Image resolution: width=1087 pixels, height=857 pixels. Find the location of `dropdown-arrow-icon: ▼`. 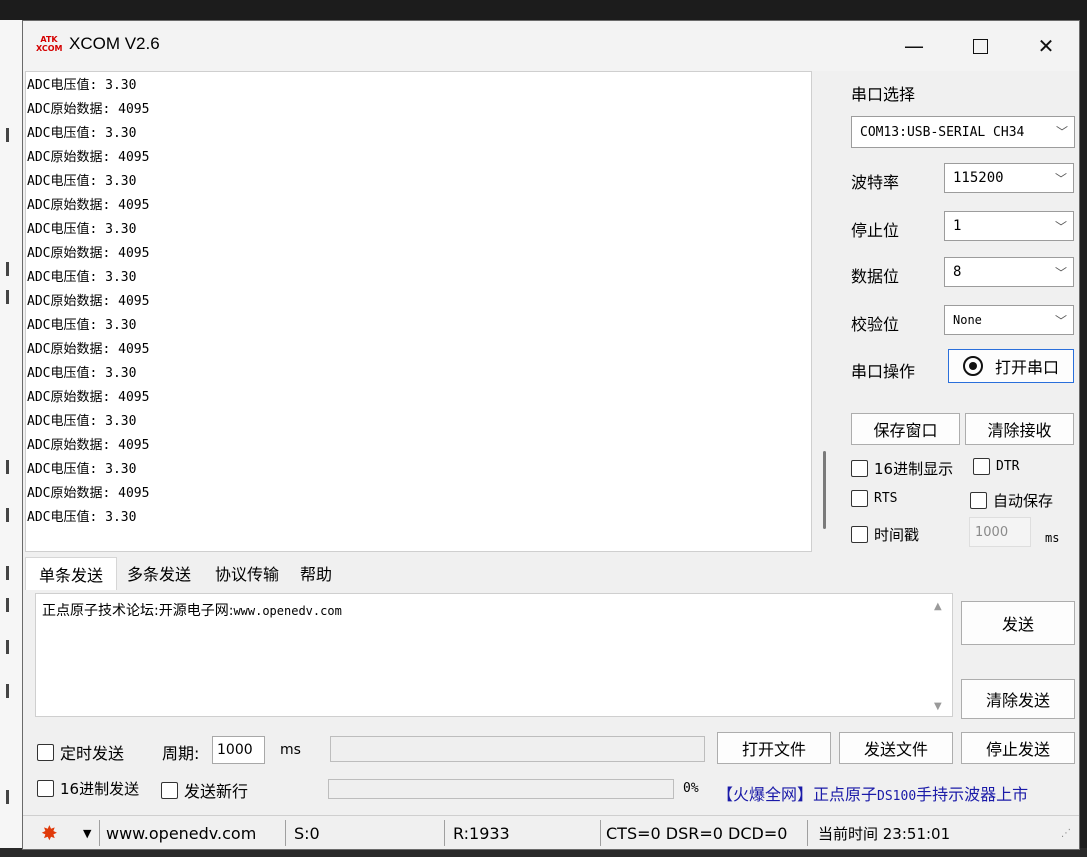

dropdown-arrow-icon: ▼ is located at coordinates (87, 833).